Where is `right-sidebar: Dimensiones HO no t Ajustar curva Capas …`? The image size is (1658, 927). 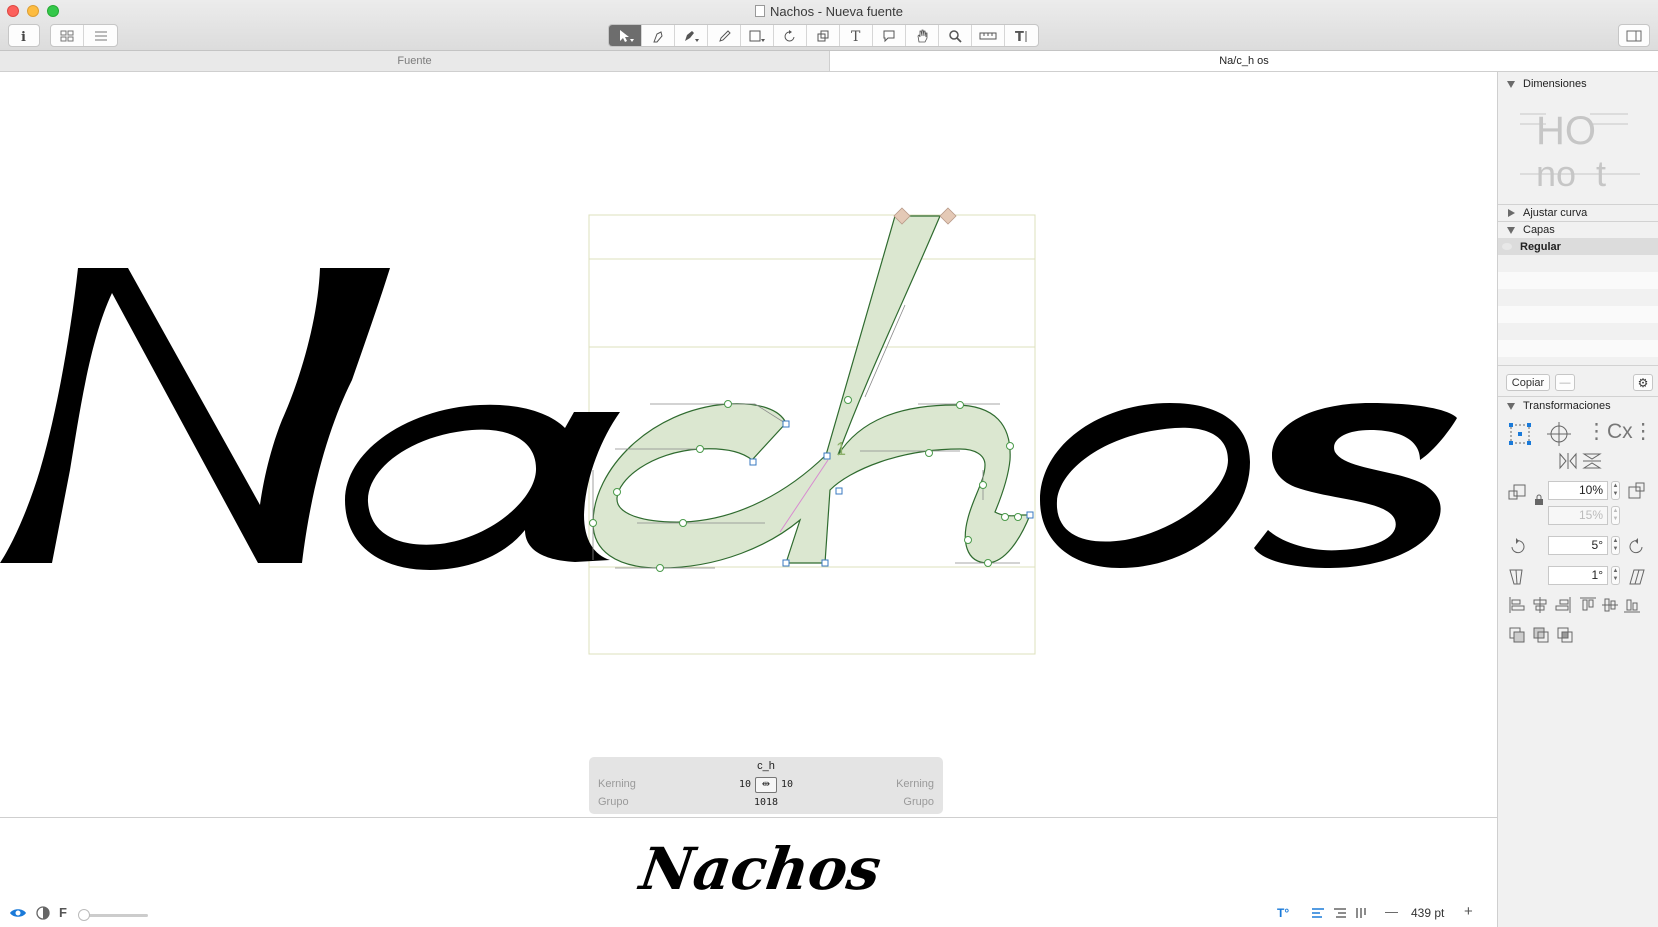 right-sidebar: Dimensiones HO no t Ajustar curva Capas … is located at coordinates (1577, 499).